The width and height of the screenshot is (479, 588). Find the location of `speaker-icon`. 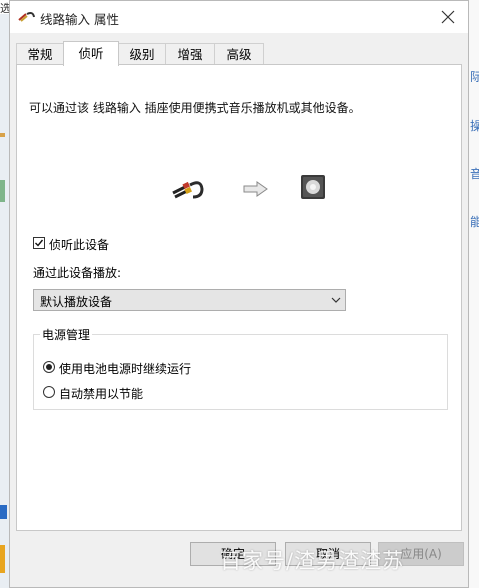

speaker-icon is located at coordinates (313, 187).